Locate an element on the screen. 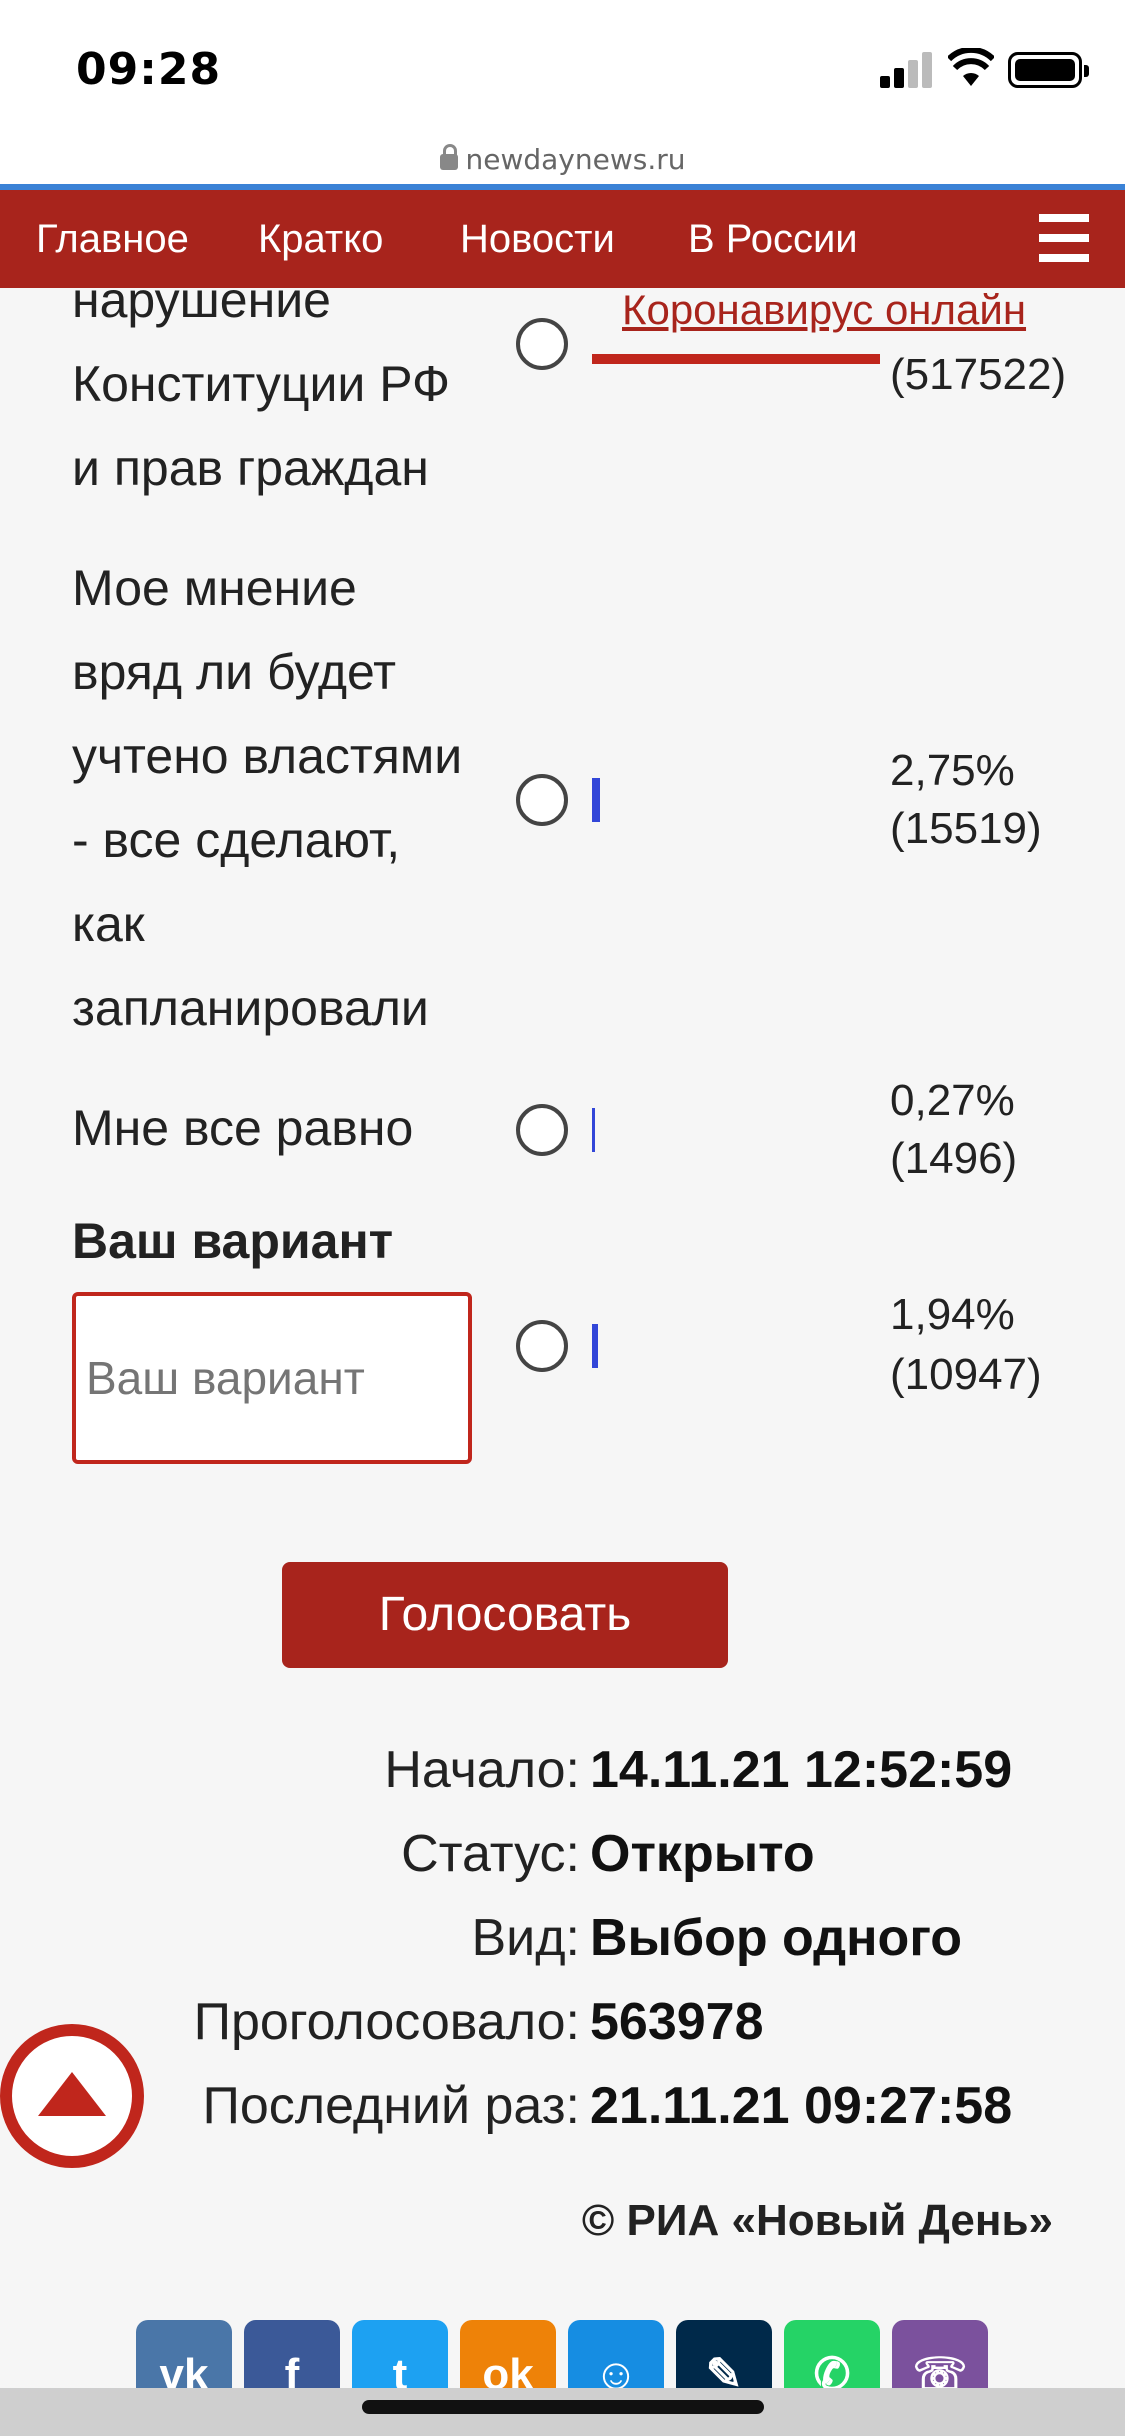 The height and width of the screenshot is (2436, 1125). poll-option-percent: 2,75% is located at coordinates (952, 770).